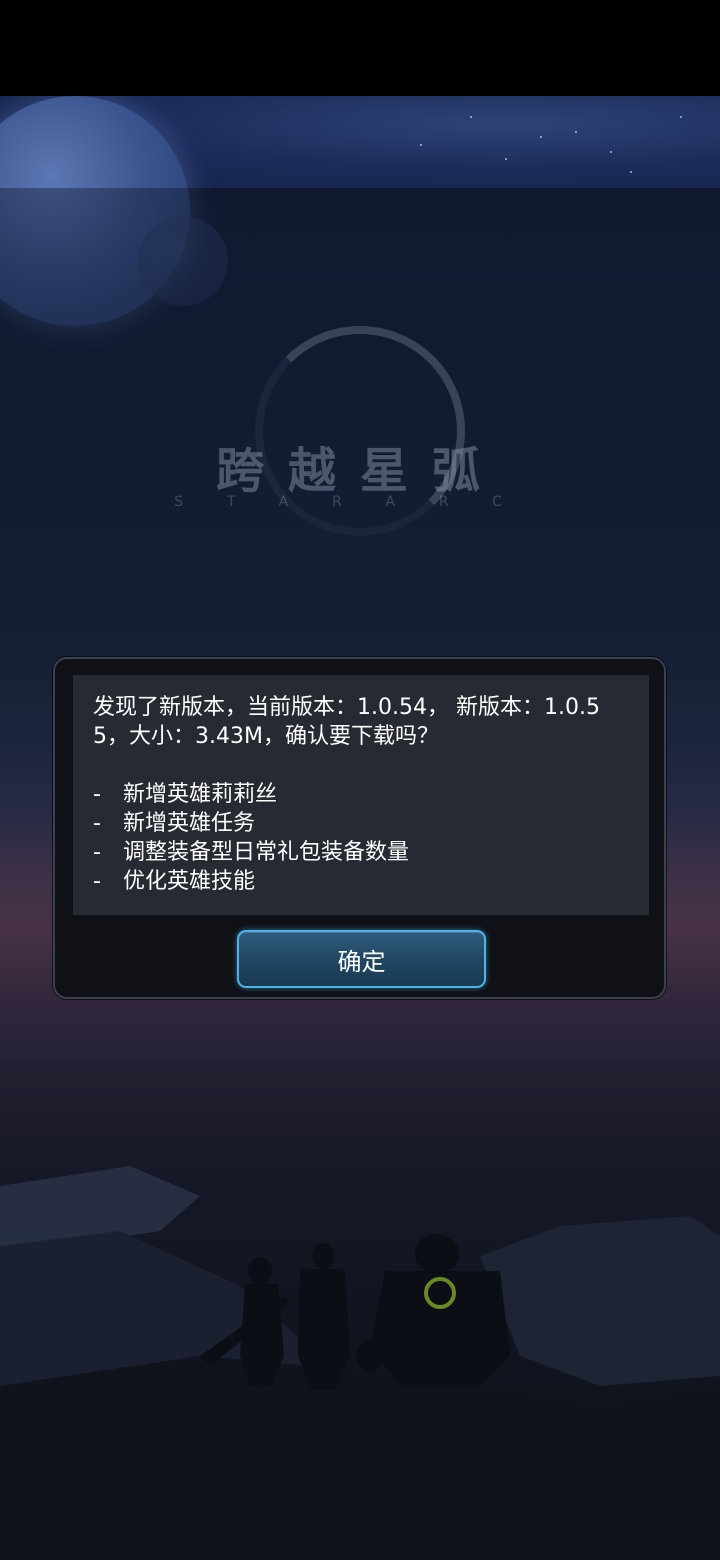 This screenshot has height=1560, width=720. Describe the element at coordinates (189, 881) in the screenshot. I see `changelog-text: 优化英雄技能` at that location.